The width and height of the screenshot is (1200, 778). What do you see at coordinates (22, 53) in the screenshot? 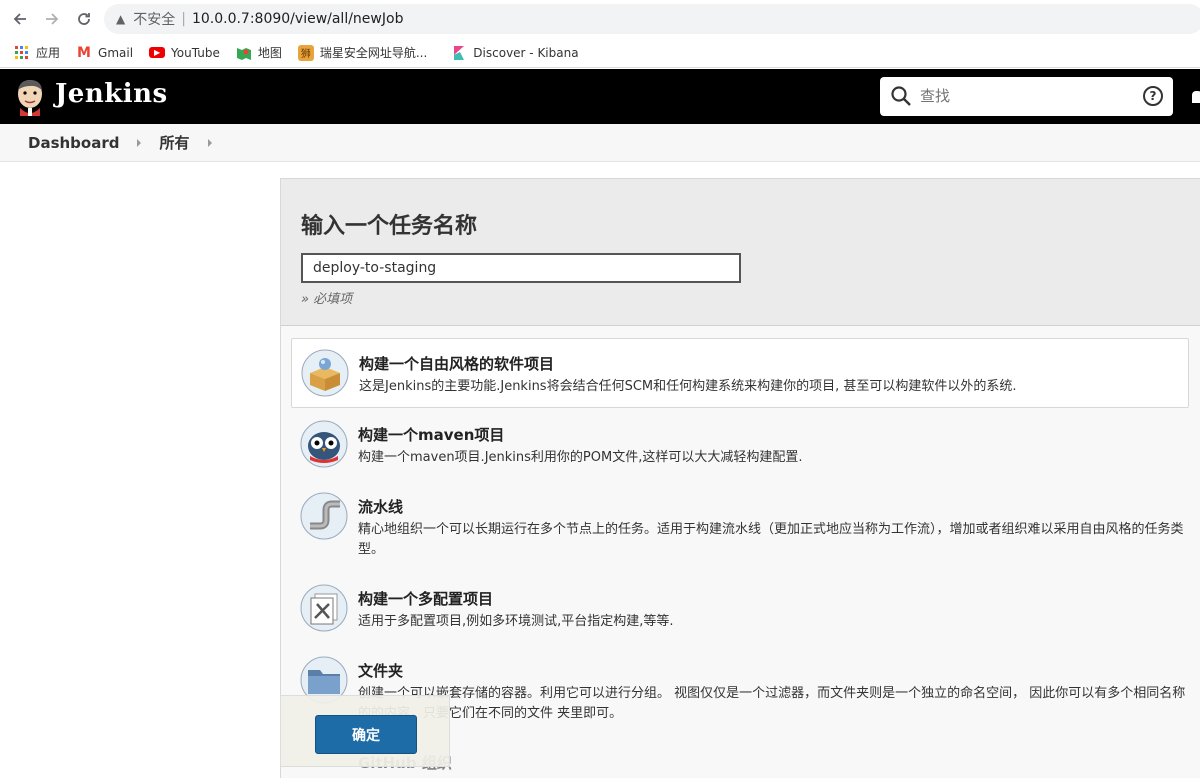
I see `apps-grid-icon` at bounding box center [22, 53].